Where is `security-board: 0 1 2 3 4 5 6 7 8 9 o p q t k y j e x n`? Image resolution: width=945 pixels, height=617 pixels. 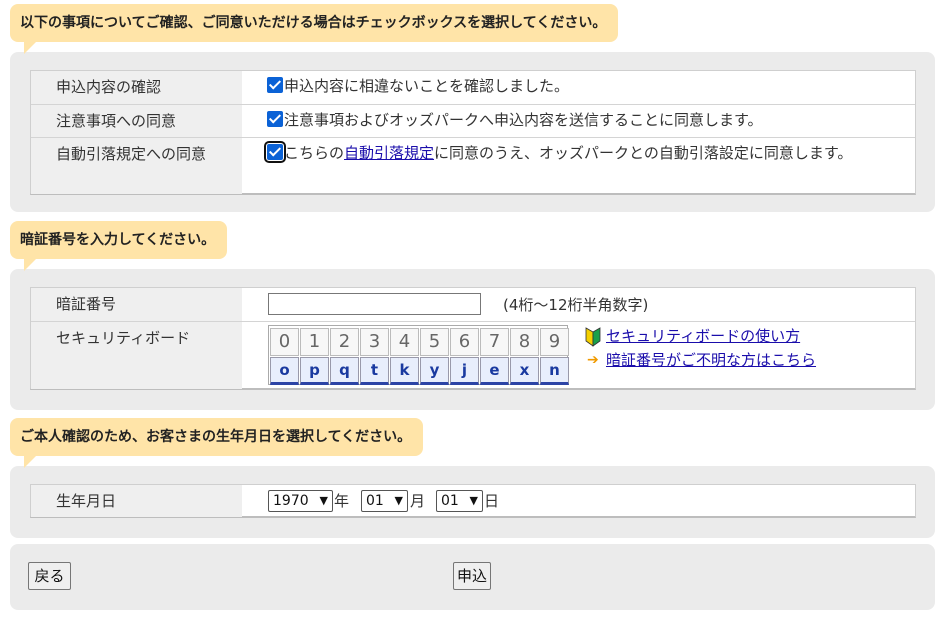 security-board: 0 1 2 3 4 5 6 7 8 9 o p q t k y j e x n is located at coordinates (418, 355).